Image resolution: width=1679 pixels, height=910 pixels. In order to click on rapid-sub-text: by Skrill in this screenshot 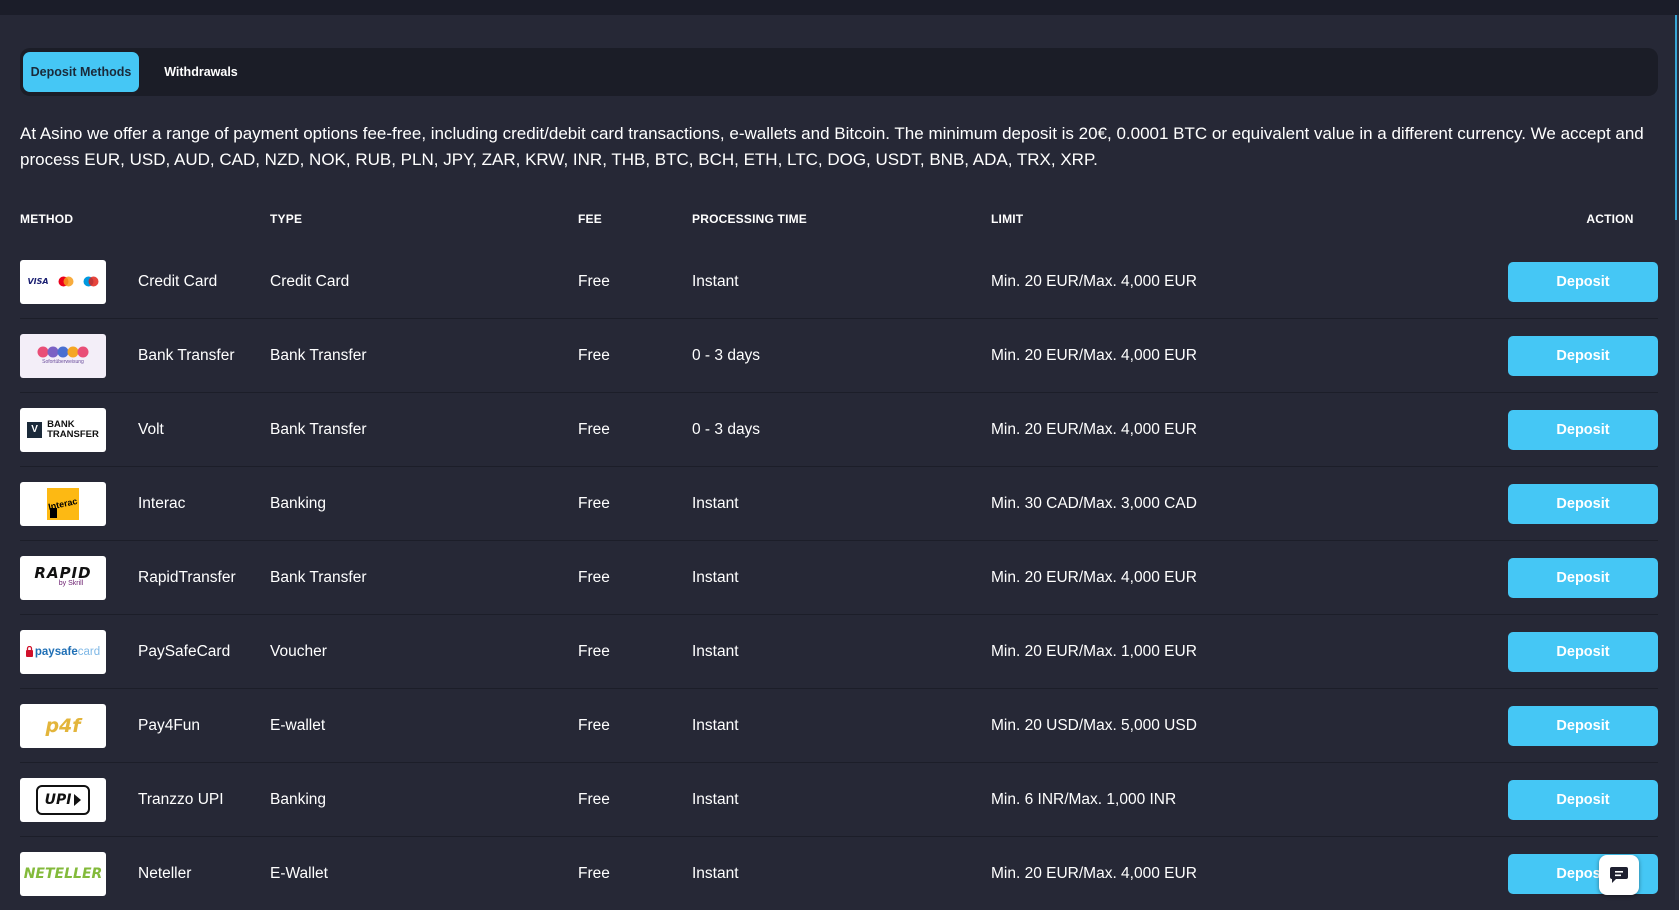, I will do `click(71, 583)`.